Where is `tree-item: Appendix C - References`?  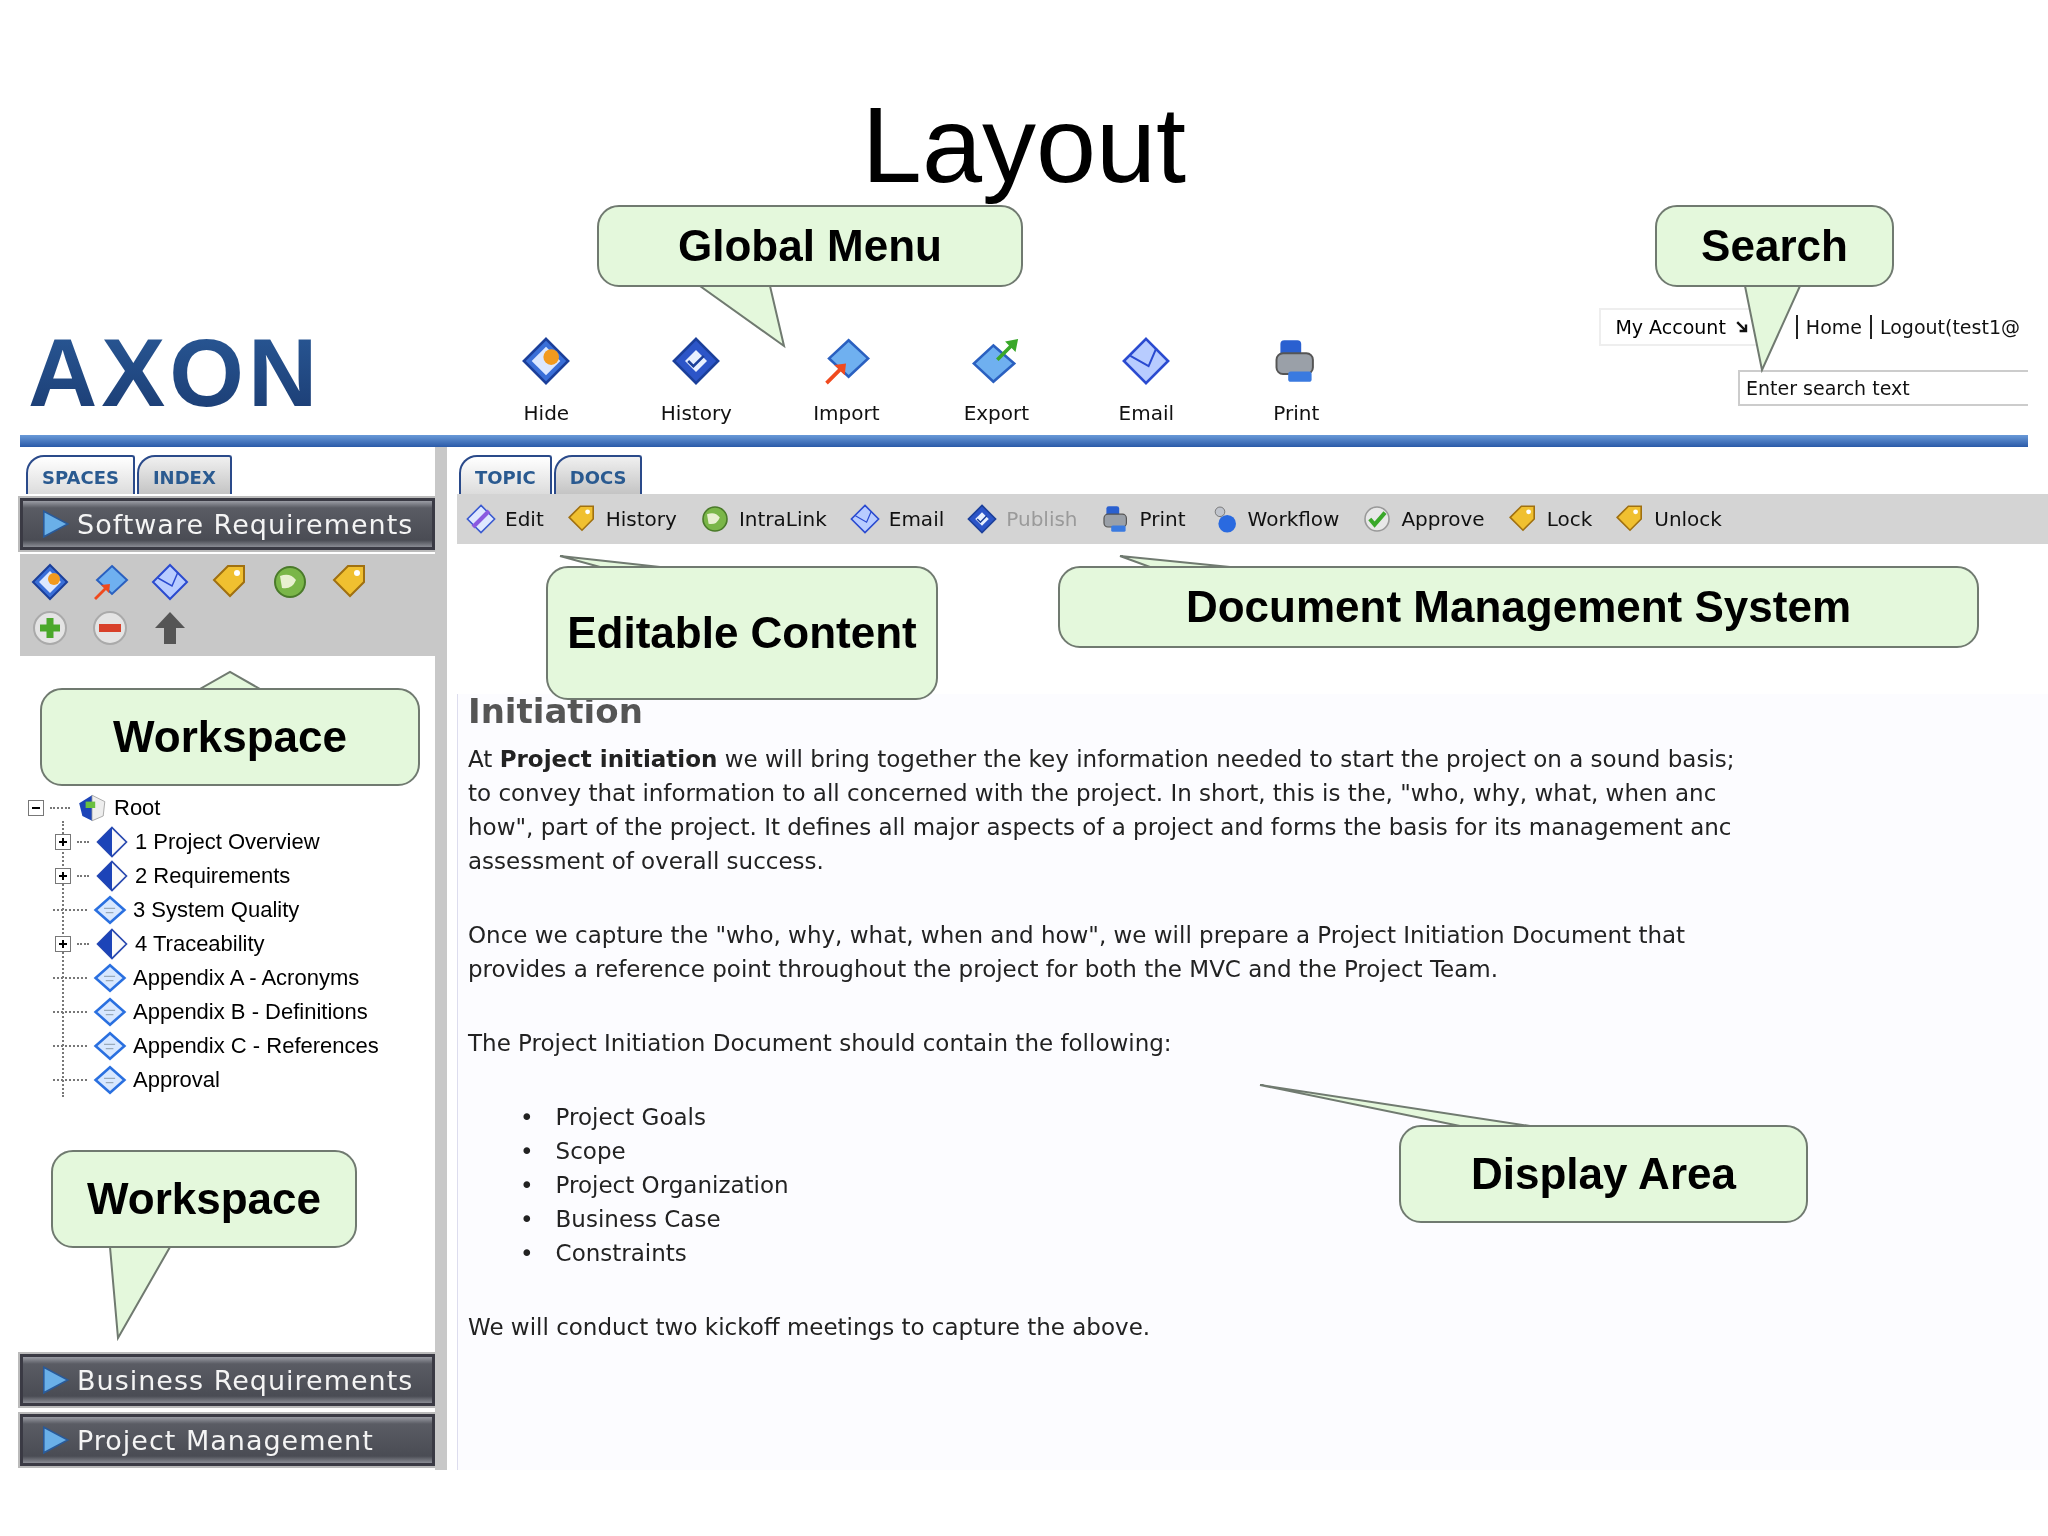
tree-item: Appendix C - References is located at coordinates (256, 1046).